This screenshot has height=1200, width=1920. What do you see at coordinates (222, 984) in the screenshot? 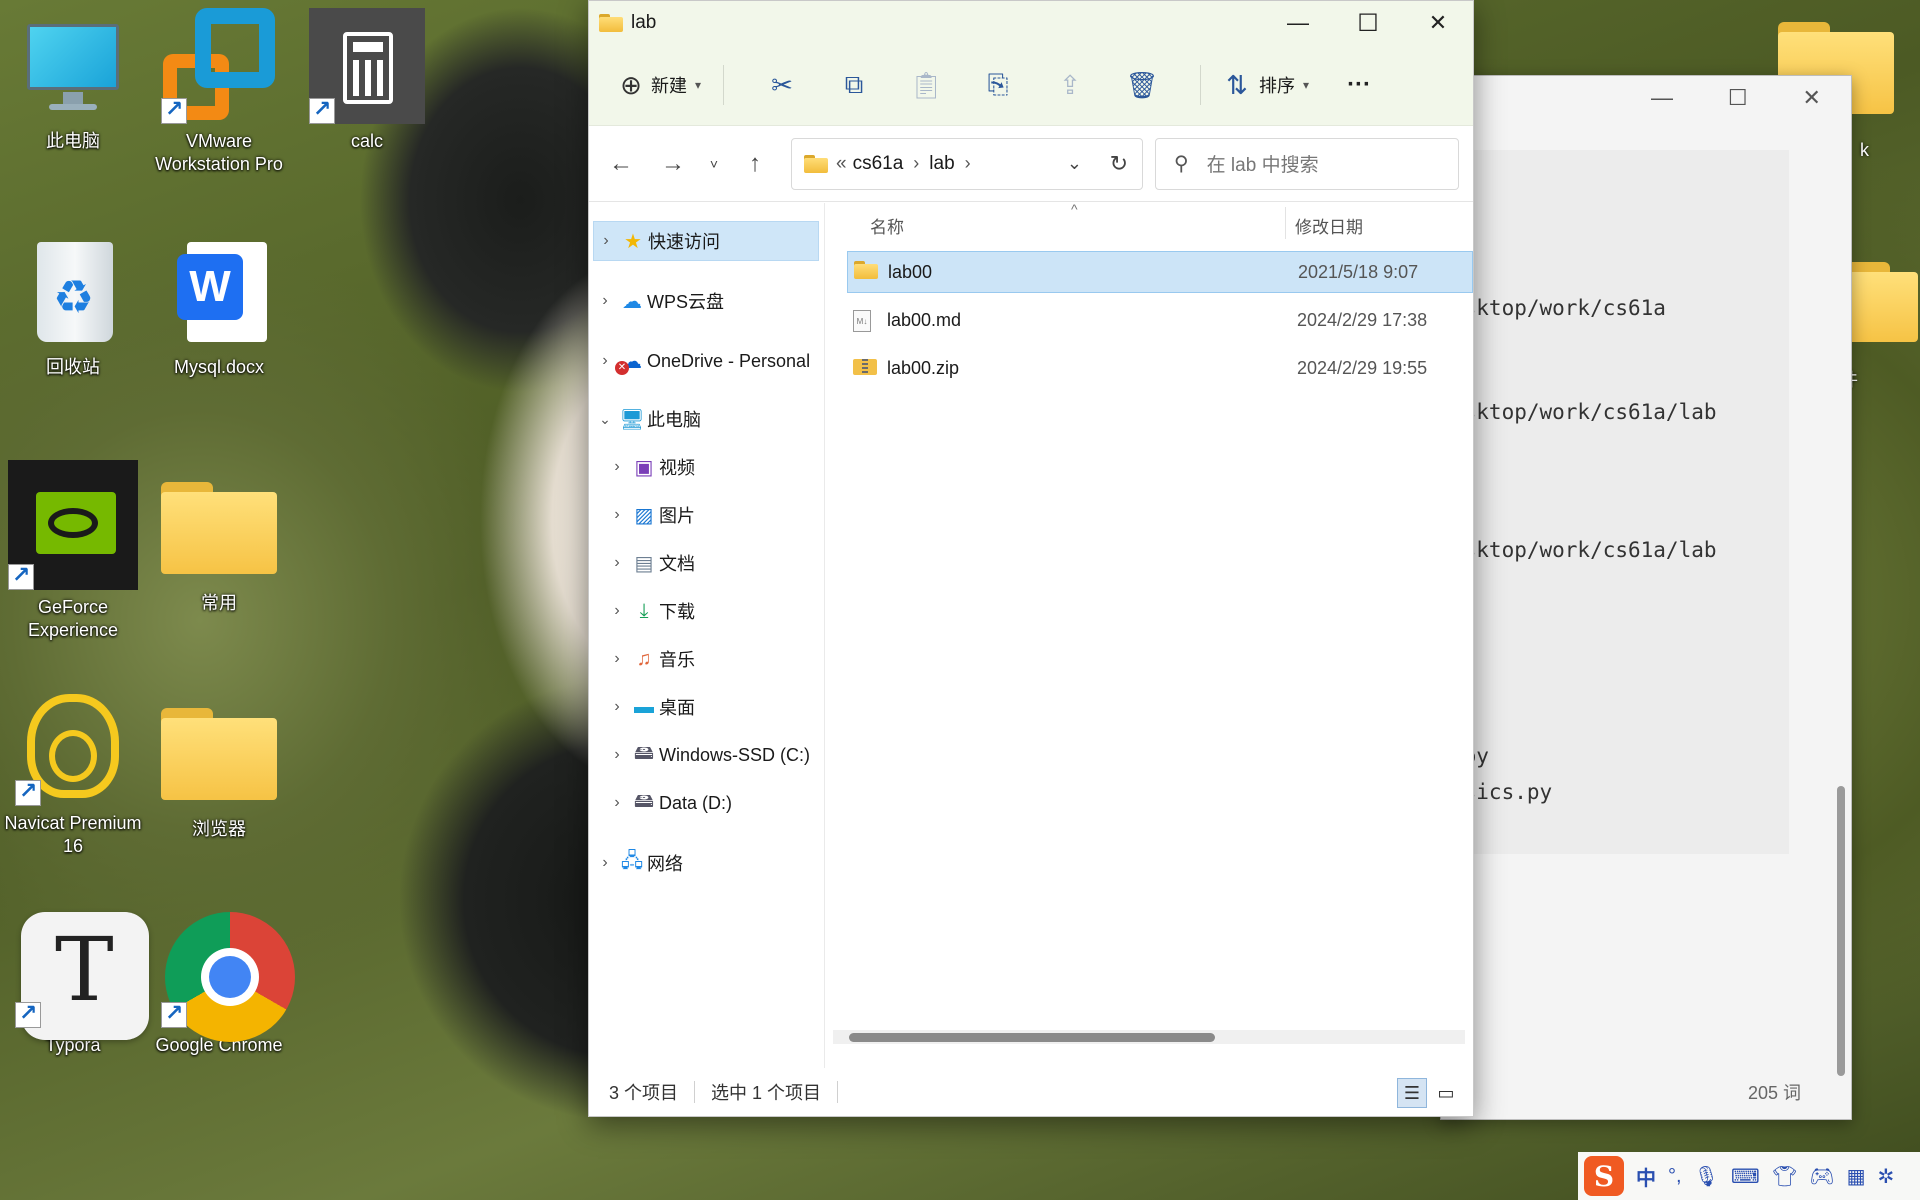
I see `desktop-icon-chrome: Google Chrome` at bounding box center [222, 984].